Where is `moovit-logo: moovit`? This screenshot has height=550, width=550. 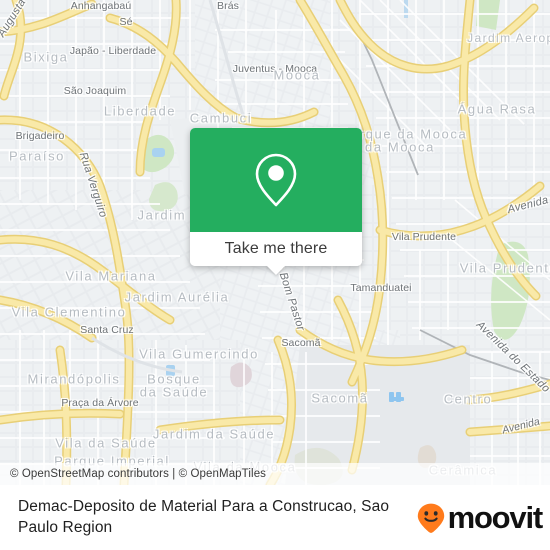 moovit-logo: moovit is located at coordinates (480, 517).